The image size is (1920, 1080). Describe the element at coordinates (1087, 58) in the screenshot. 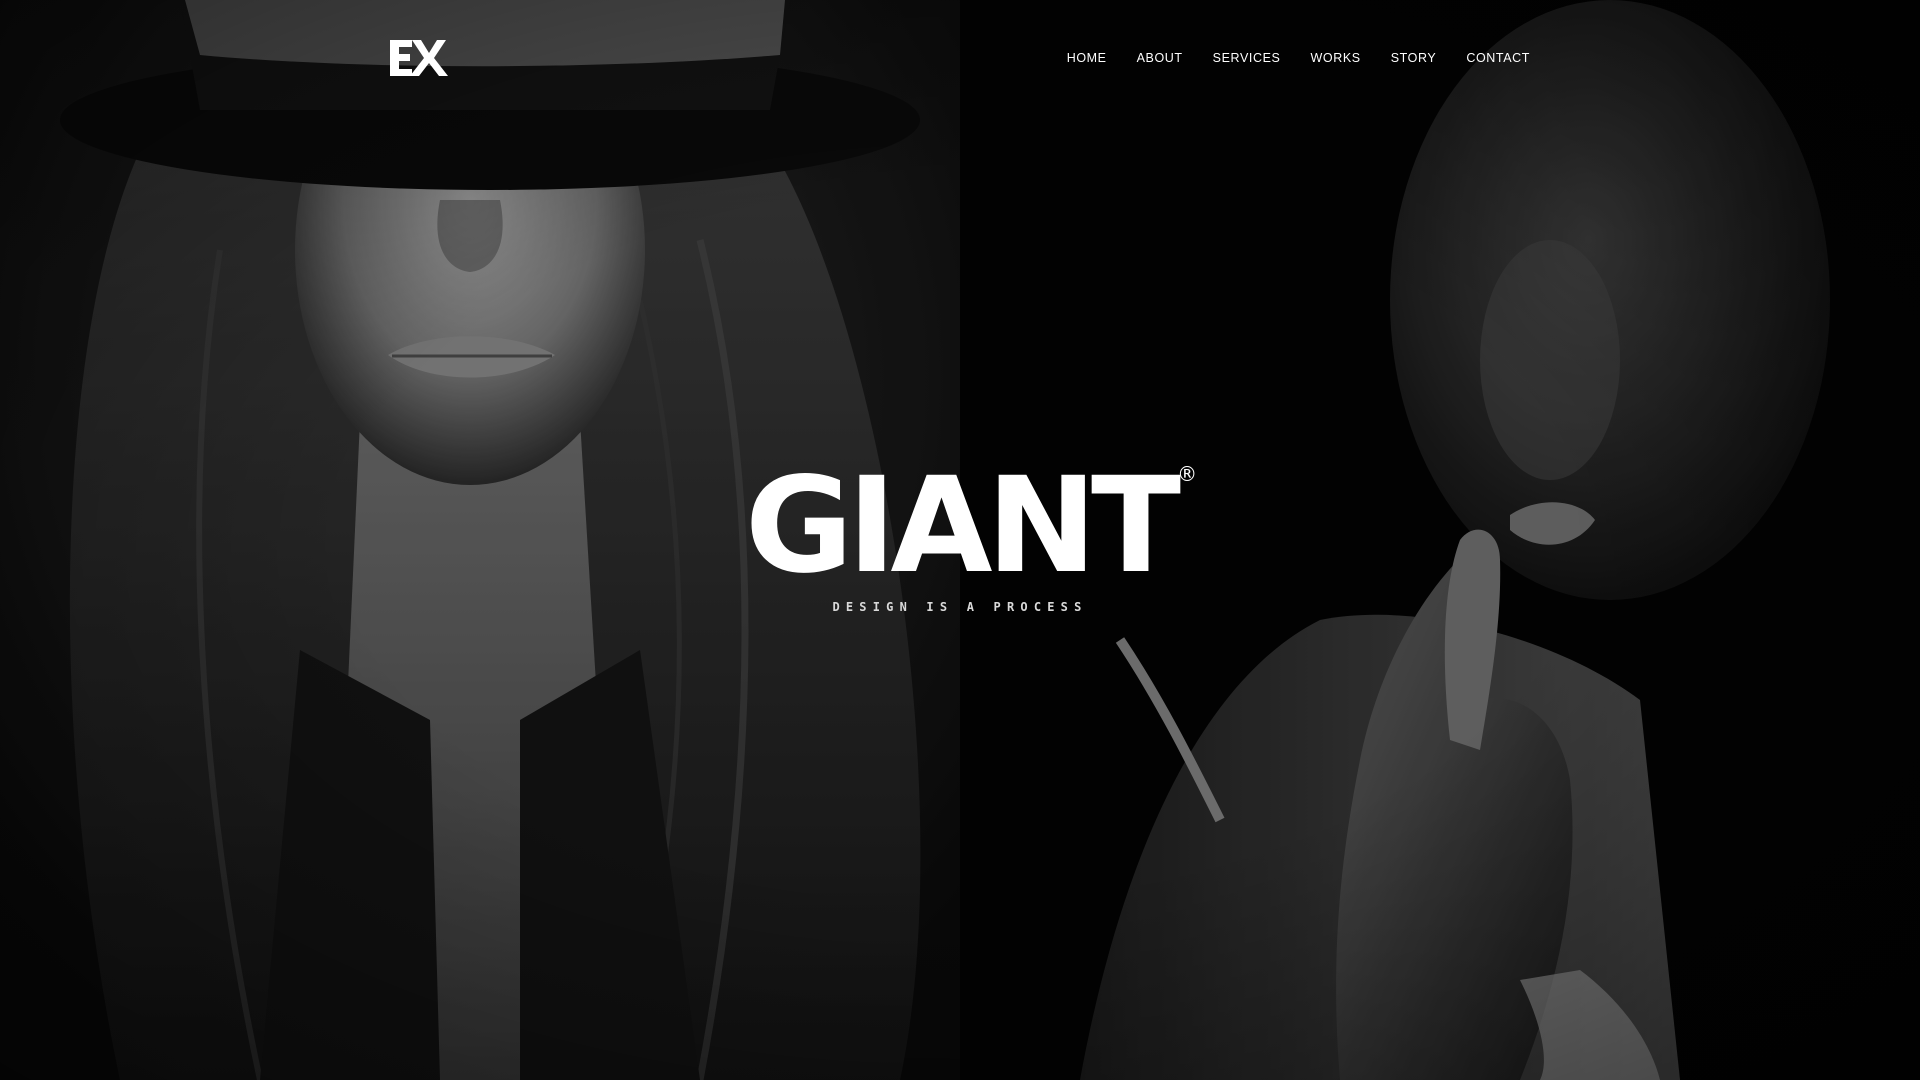

I see `nav-item-home: HOME` at that location.